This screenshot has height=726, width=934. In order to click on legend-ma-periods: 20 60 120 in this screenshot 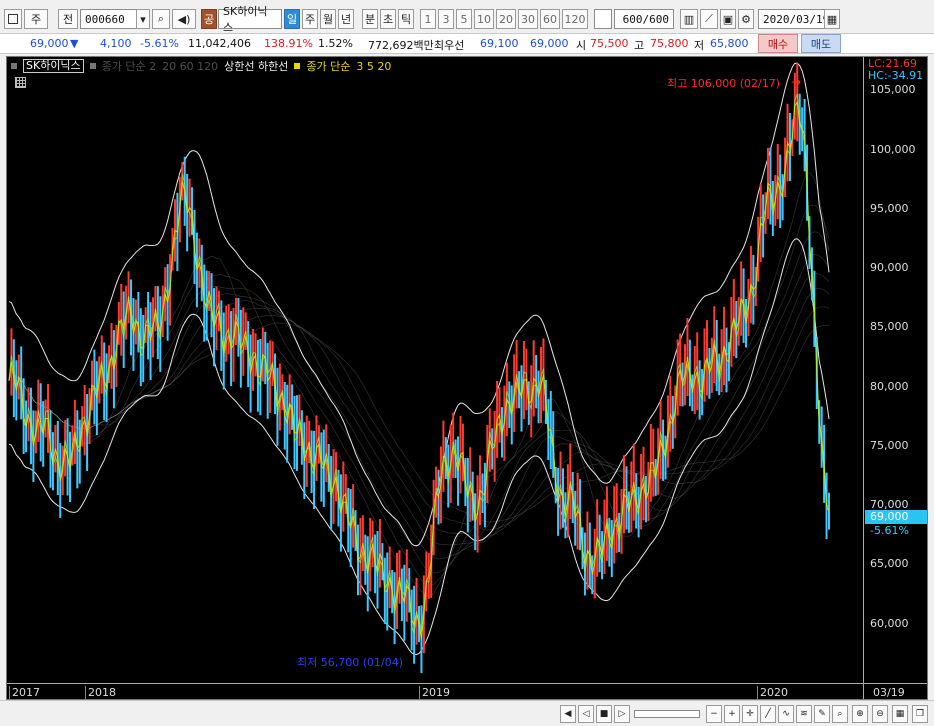, I will do `click(190, 66)`.